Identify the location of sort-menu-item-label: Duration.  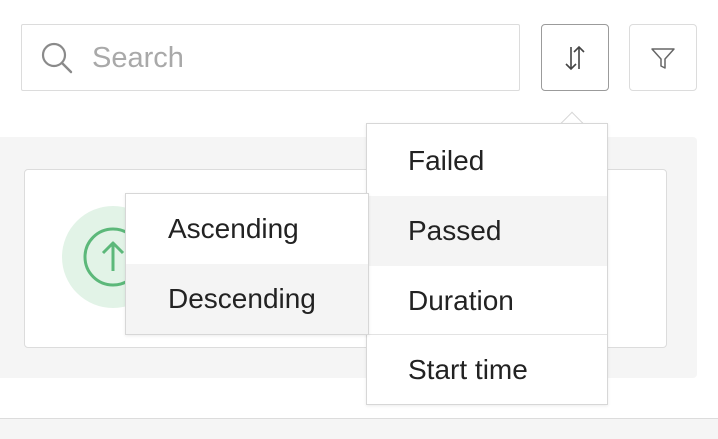
(461, 300).